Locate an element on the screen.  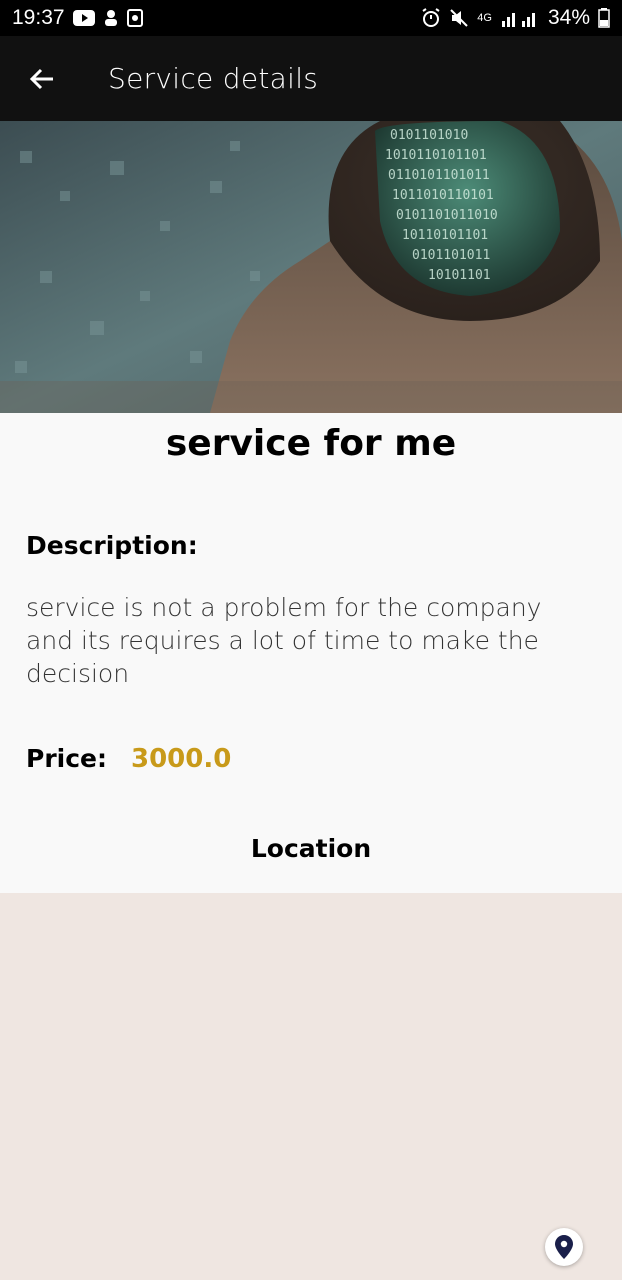
status-left: 19:37 is located at coordinates (77, 18).